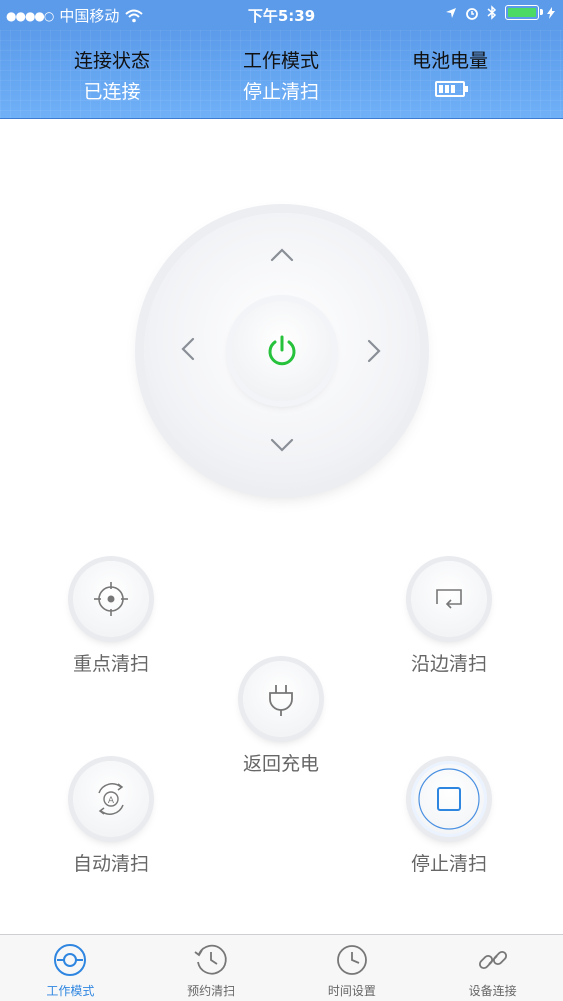 This screenshot has width=563, height=1001. I want to click on auto-mode-icon: A, so click(111, 799).